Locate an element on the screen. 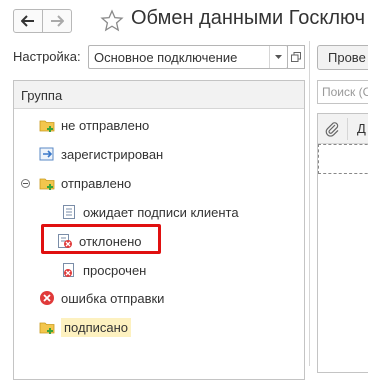 Image resolution: width=368 pixels, height=380 pixels. column-separator is located at coordinates (347, 129).